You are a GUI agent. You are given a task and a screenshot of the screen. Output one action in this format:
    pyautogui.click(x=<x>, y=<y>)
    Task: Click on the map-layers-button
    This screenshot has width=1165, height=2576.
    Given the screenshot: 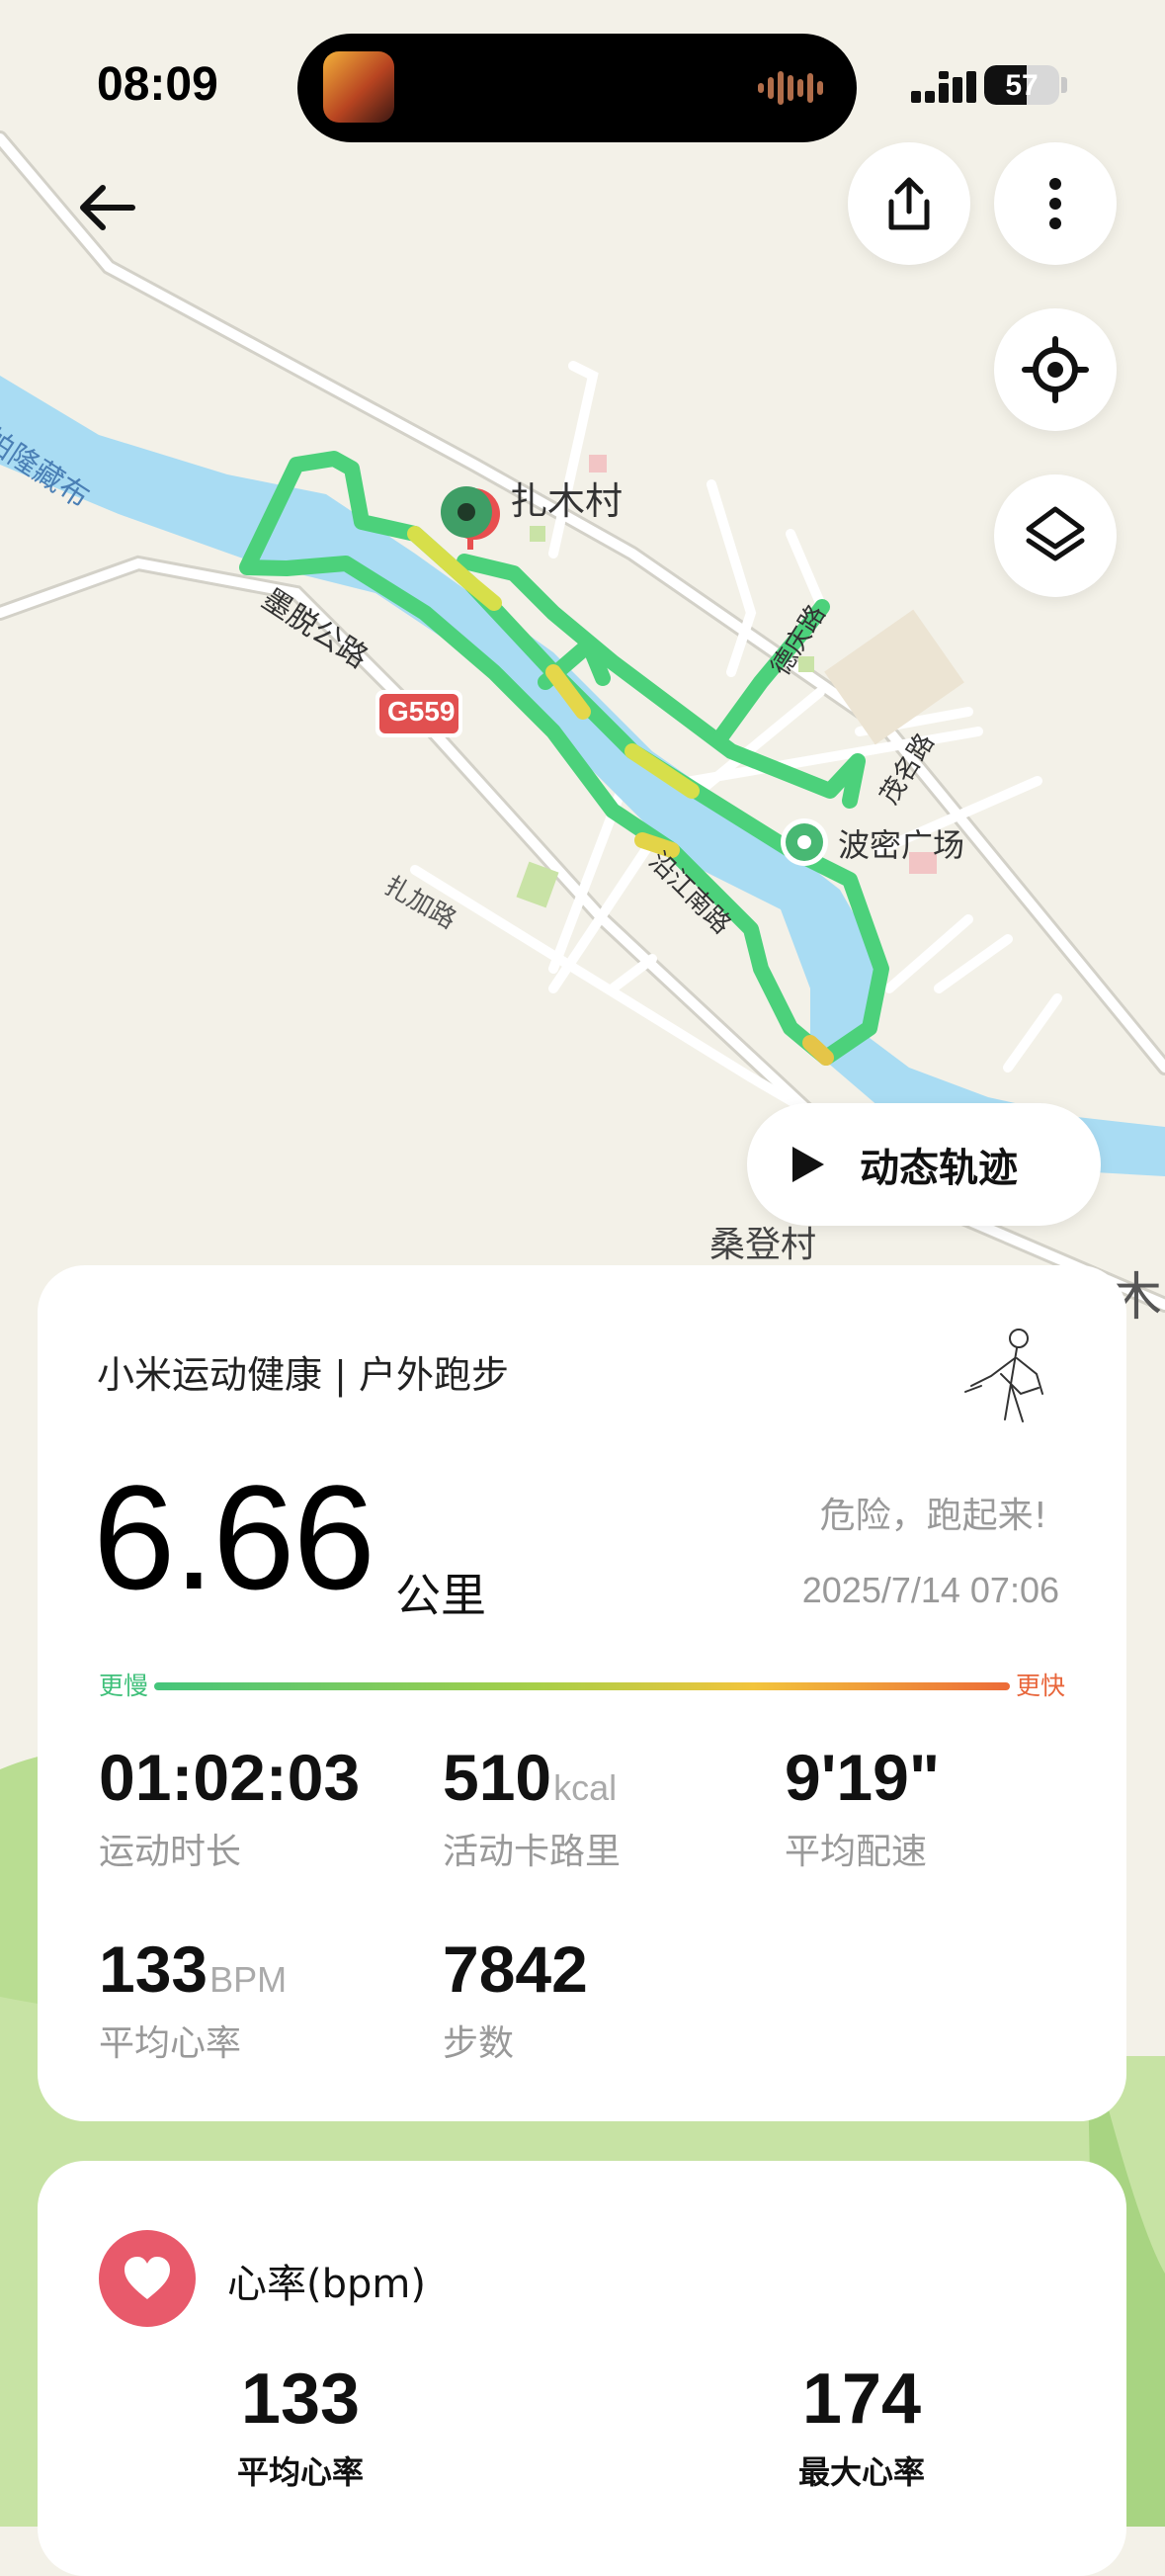 What is the action you would take?
    pyautogui.click(x=1055, y=535)
    